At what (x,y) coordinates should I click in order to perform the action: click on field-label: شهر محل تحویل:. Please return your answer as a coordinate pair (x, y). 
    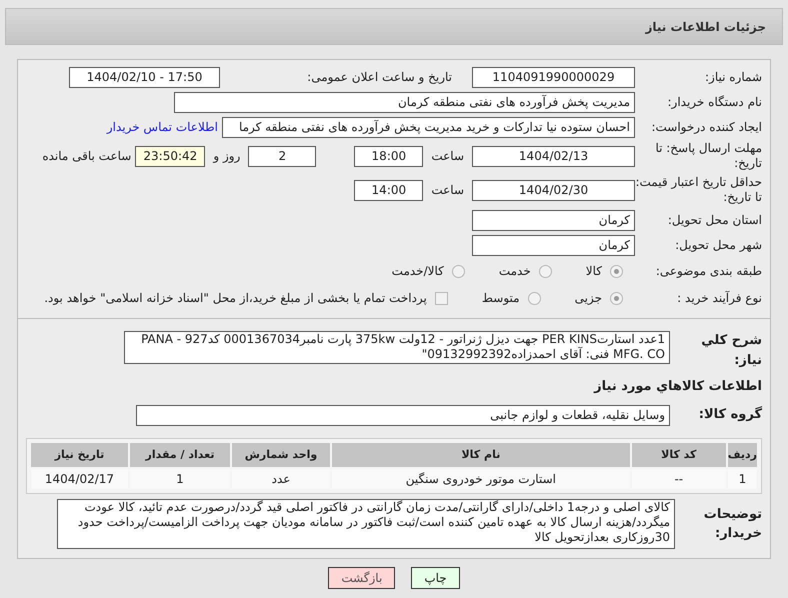
    Looking at the image, I should click on (718, 245).